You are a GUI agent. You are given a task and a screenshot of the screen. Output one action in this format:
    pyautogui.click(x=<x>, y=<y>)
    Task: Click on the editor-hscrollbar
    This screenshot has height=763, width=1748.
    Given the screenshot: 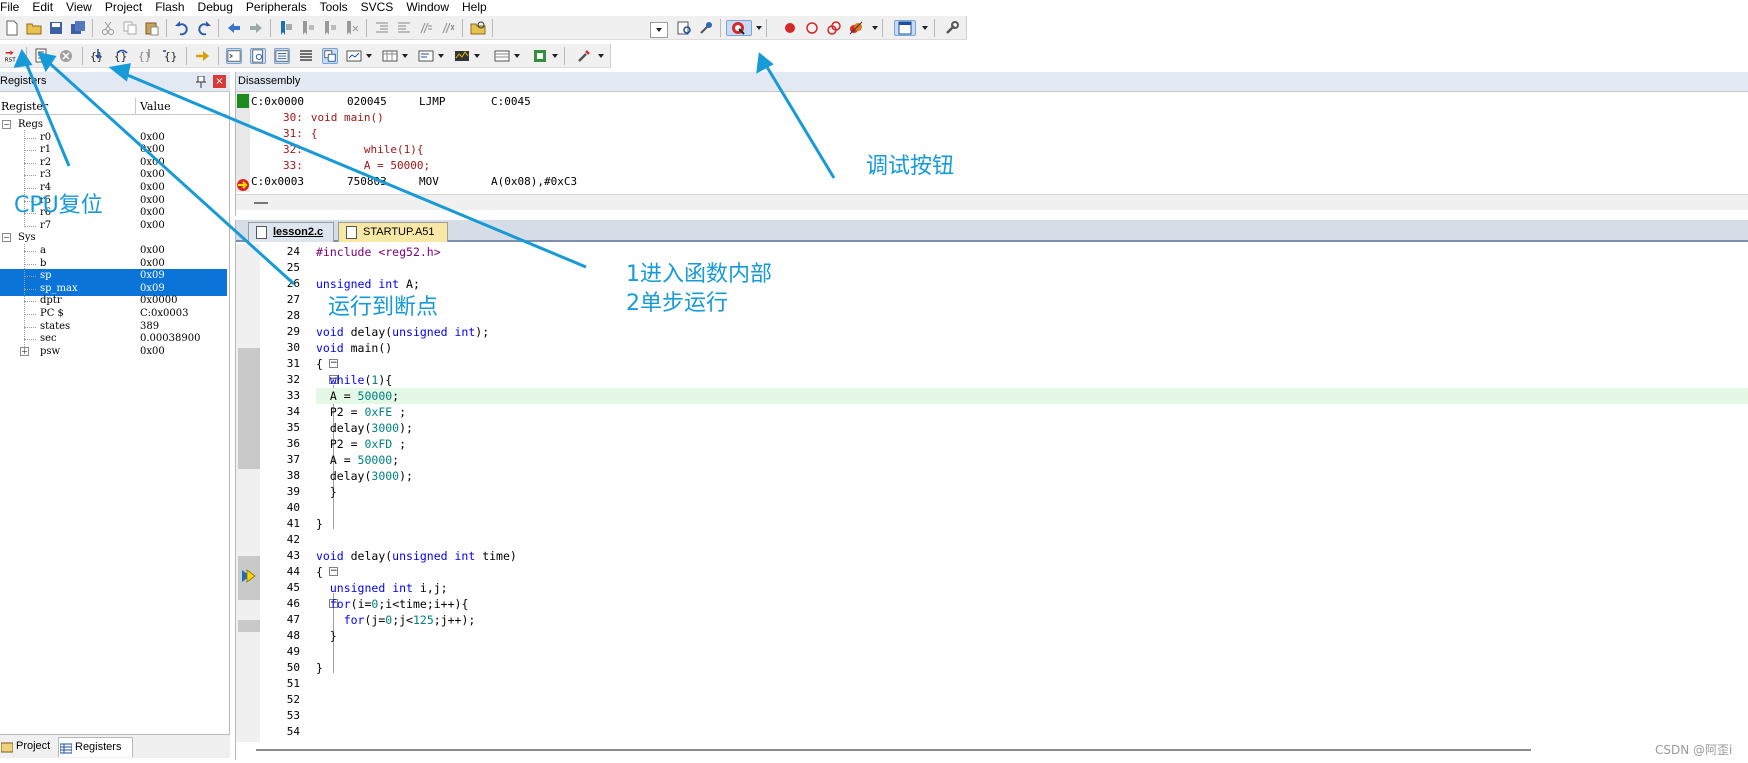 What is the action you would take?
    pyautogui.click(x=992, y=750)
    